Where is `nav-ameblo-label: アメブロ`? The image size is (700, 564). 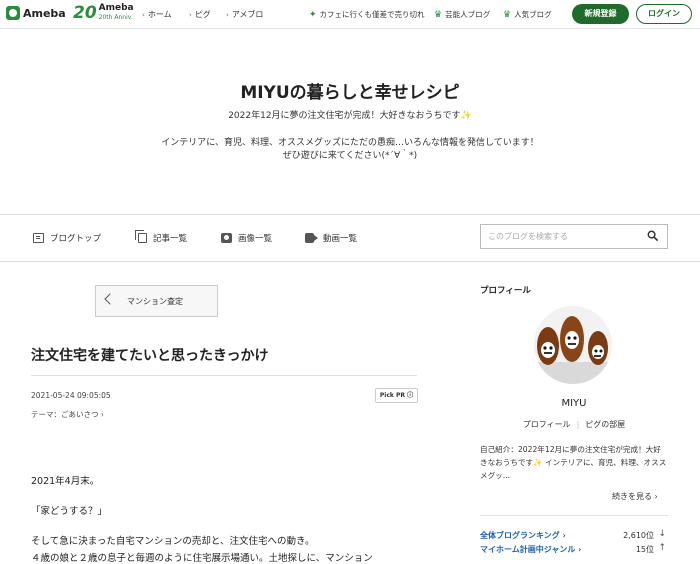 nav-ameblo-label: アメブロ is located at coordinates (247, 14).